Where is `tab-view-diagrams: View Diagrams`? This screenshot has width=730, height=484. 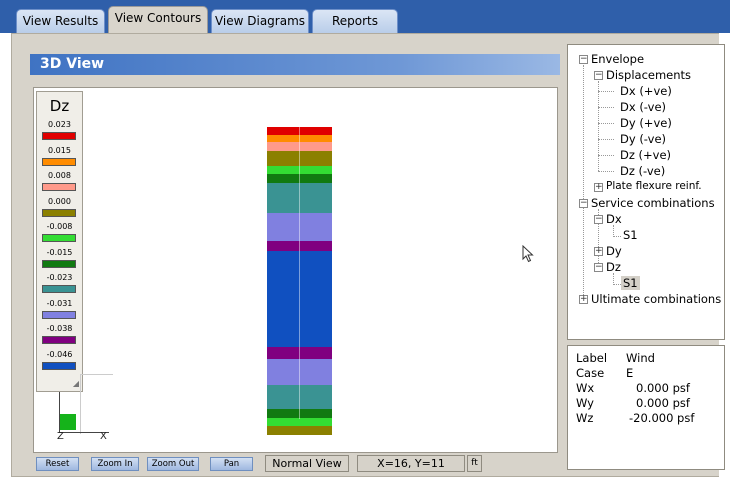
tab-view-diagrams: View Diagrams is located at coordinates (260, 21).